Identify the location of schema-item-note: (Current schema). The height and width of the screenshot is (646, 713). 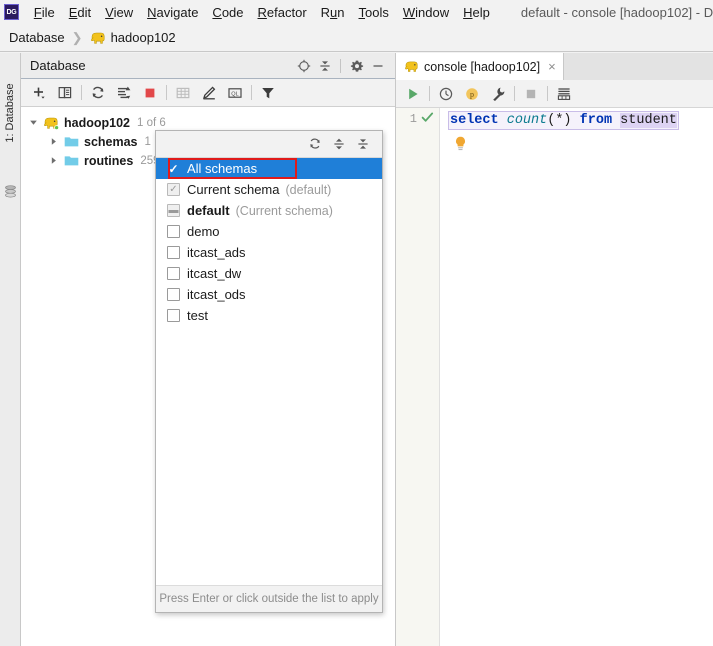
(284, 210).